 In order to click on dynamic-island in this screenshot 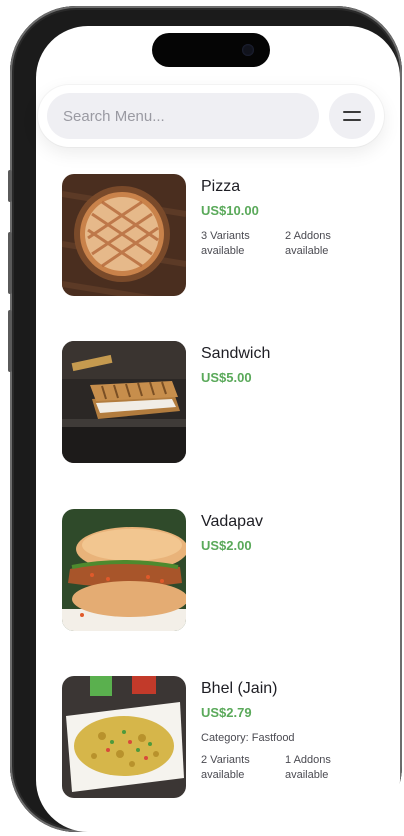, I will do `click(211, 50)`.